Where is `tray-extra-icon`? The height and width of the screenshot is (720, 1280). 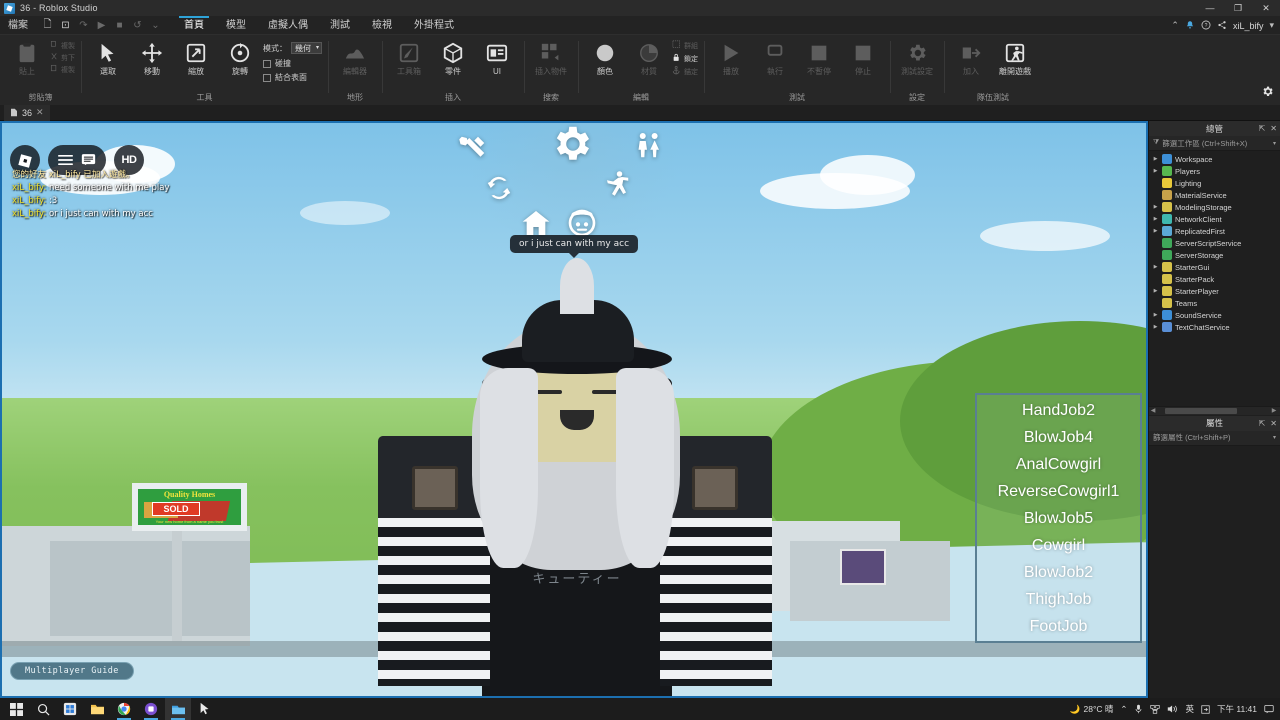 tray-extra-icon is located at coordinates (1205, 709).